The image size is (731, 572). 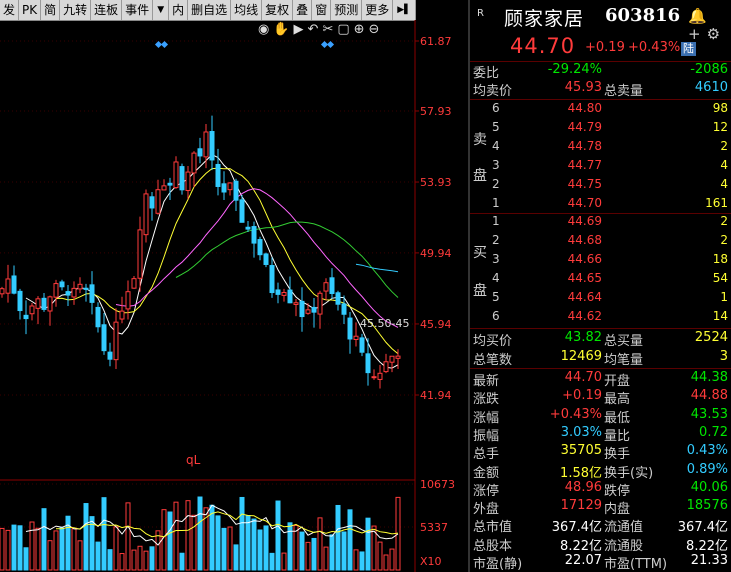 I want to click on tb-chuang: 窗, so click(x=322, y=10).